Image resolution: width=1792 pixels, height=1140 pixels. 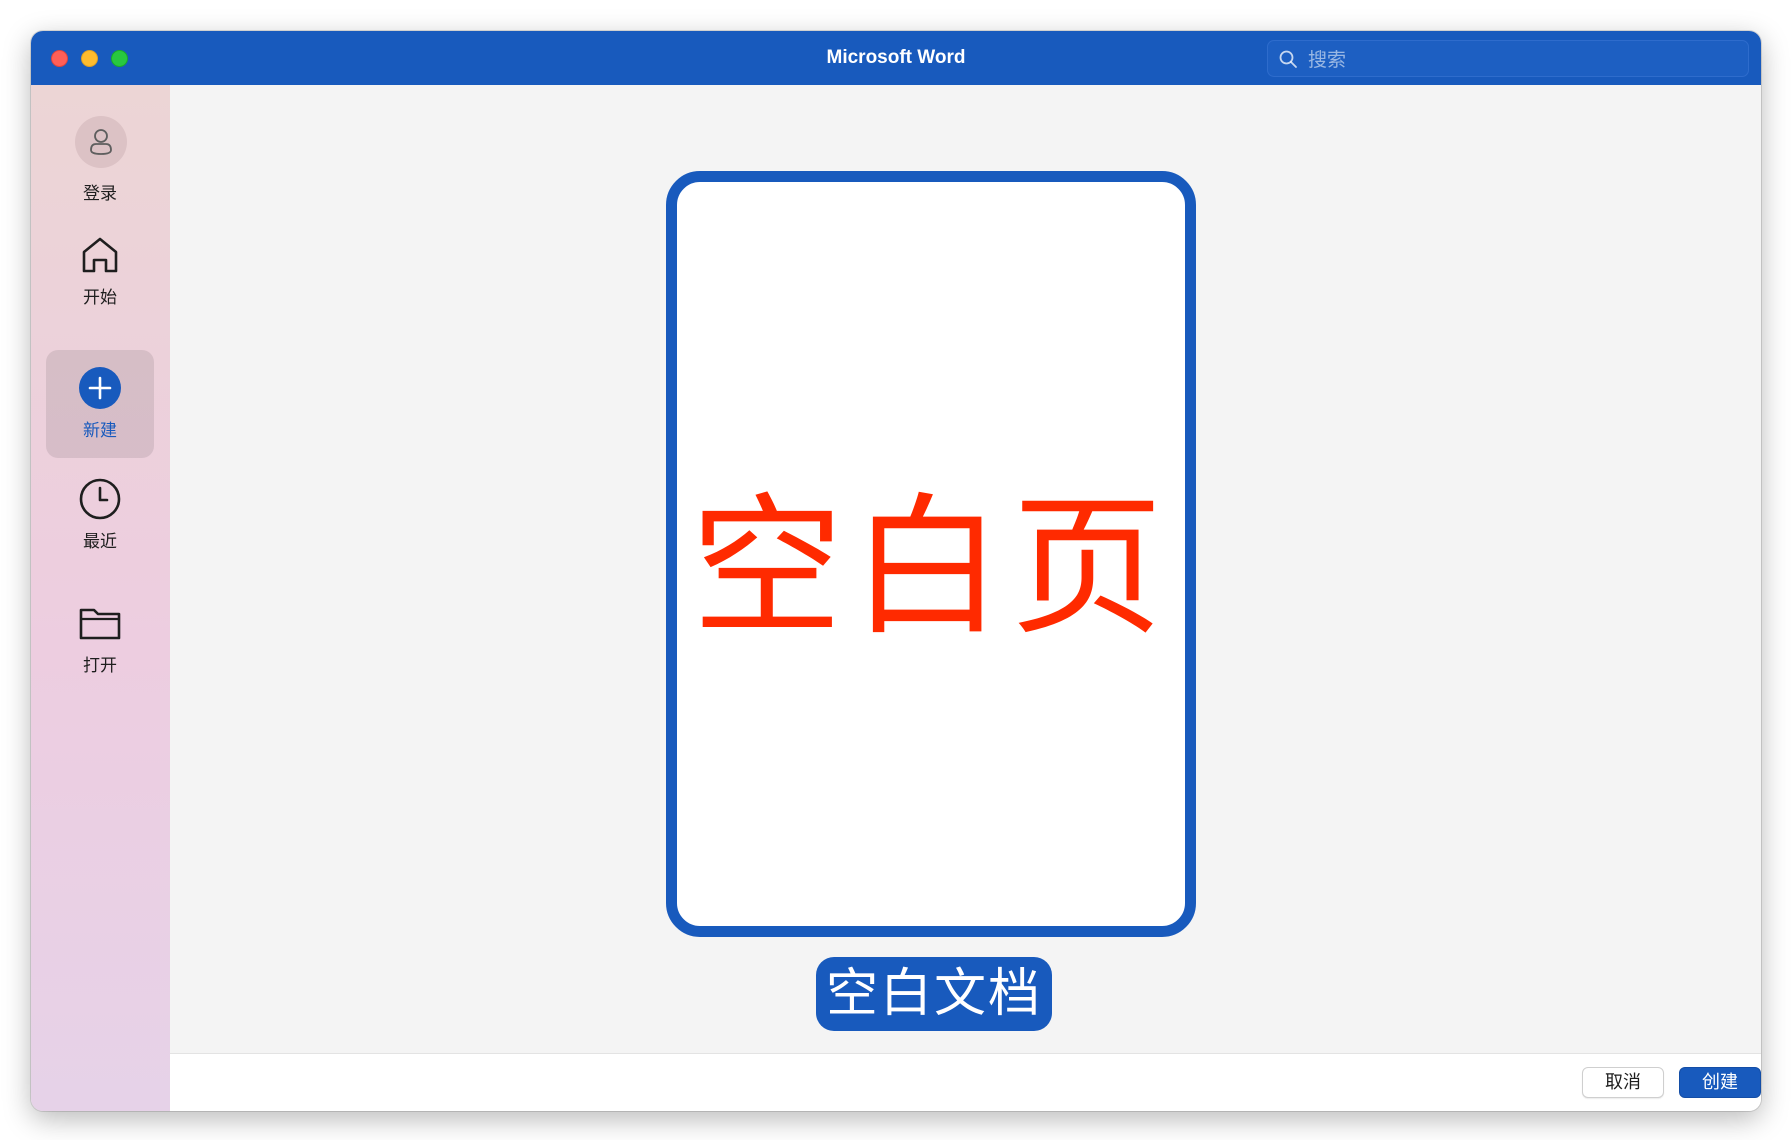 What do you see at coordinates (1523, 59) in the screenshot?
I see `search-input` at bounding box center [1523, 59].